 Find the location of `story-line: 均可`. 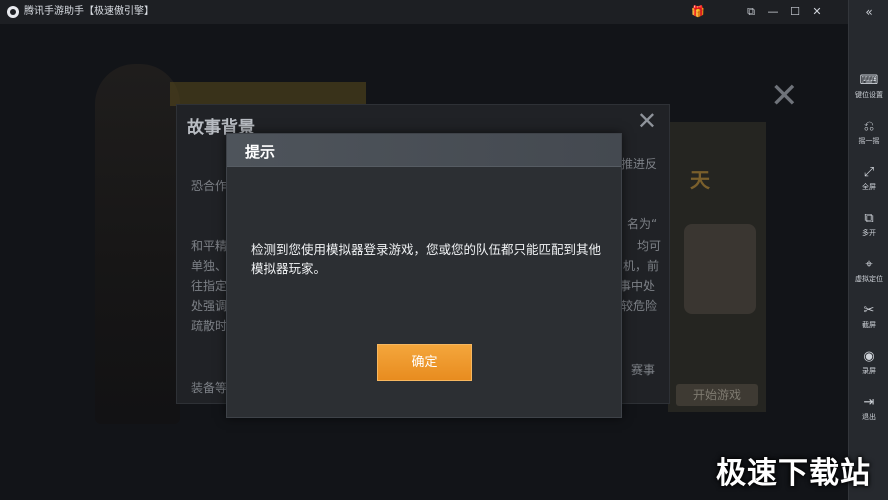

story-line: 均可 is located at coordinates (649, 246).